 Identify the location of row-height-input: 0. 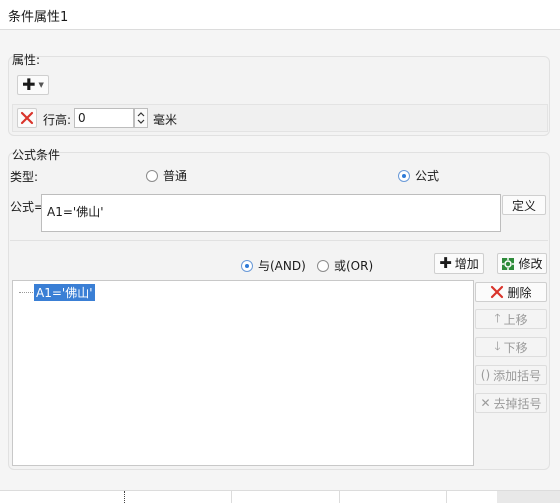
(104, 118).